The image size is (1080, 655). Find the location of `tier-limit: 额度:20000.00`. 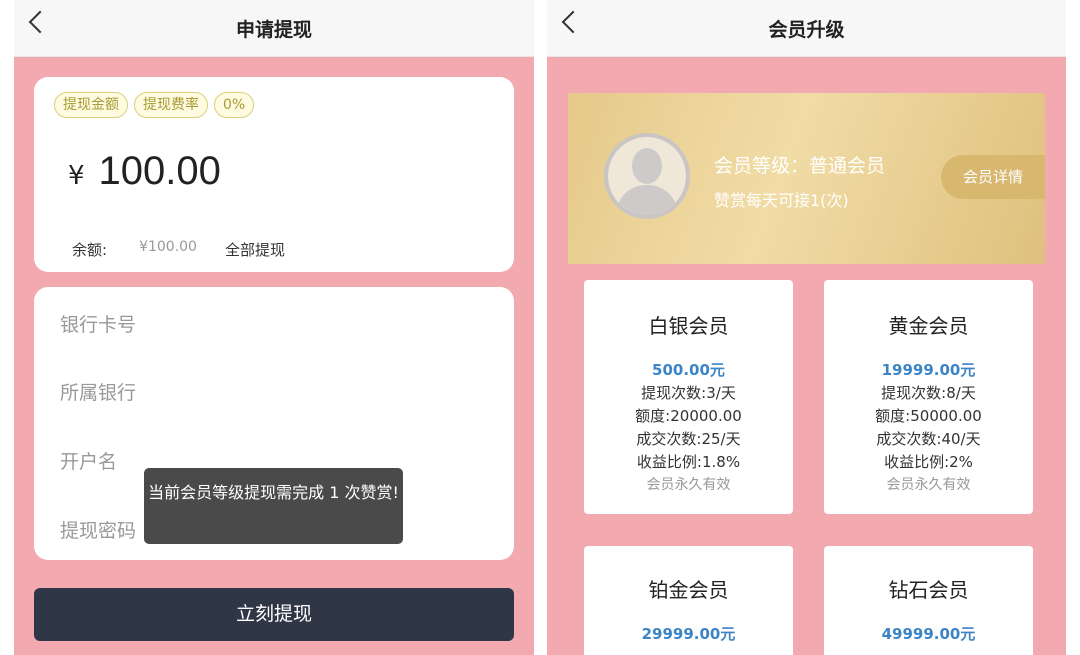

tier-limit: 额度:20000.00 is located at coordinates (688, 416).